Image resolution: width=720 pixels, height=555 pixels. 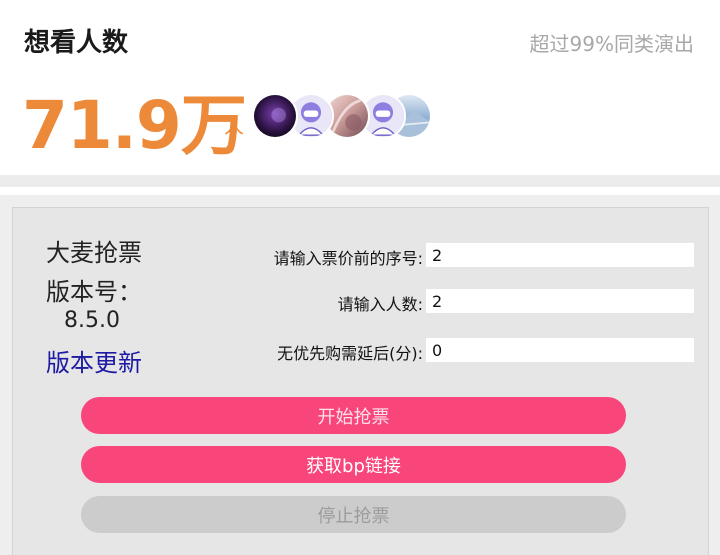 What do you see at coordinates (348, 258) in the screenshot?
I see `price-index-label: 请输入票价前的序号:` at bounding box center [348, 258].